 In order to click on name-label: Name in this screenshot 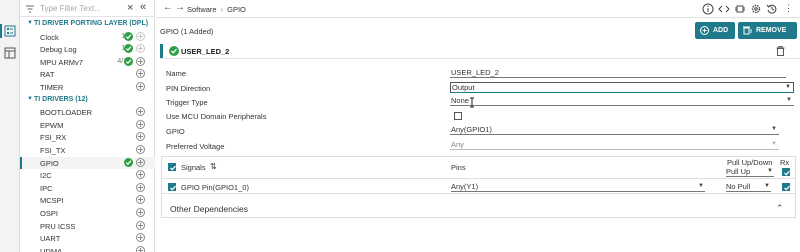, I will do `click(176, 73)`.